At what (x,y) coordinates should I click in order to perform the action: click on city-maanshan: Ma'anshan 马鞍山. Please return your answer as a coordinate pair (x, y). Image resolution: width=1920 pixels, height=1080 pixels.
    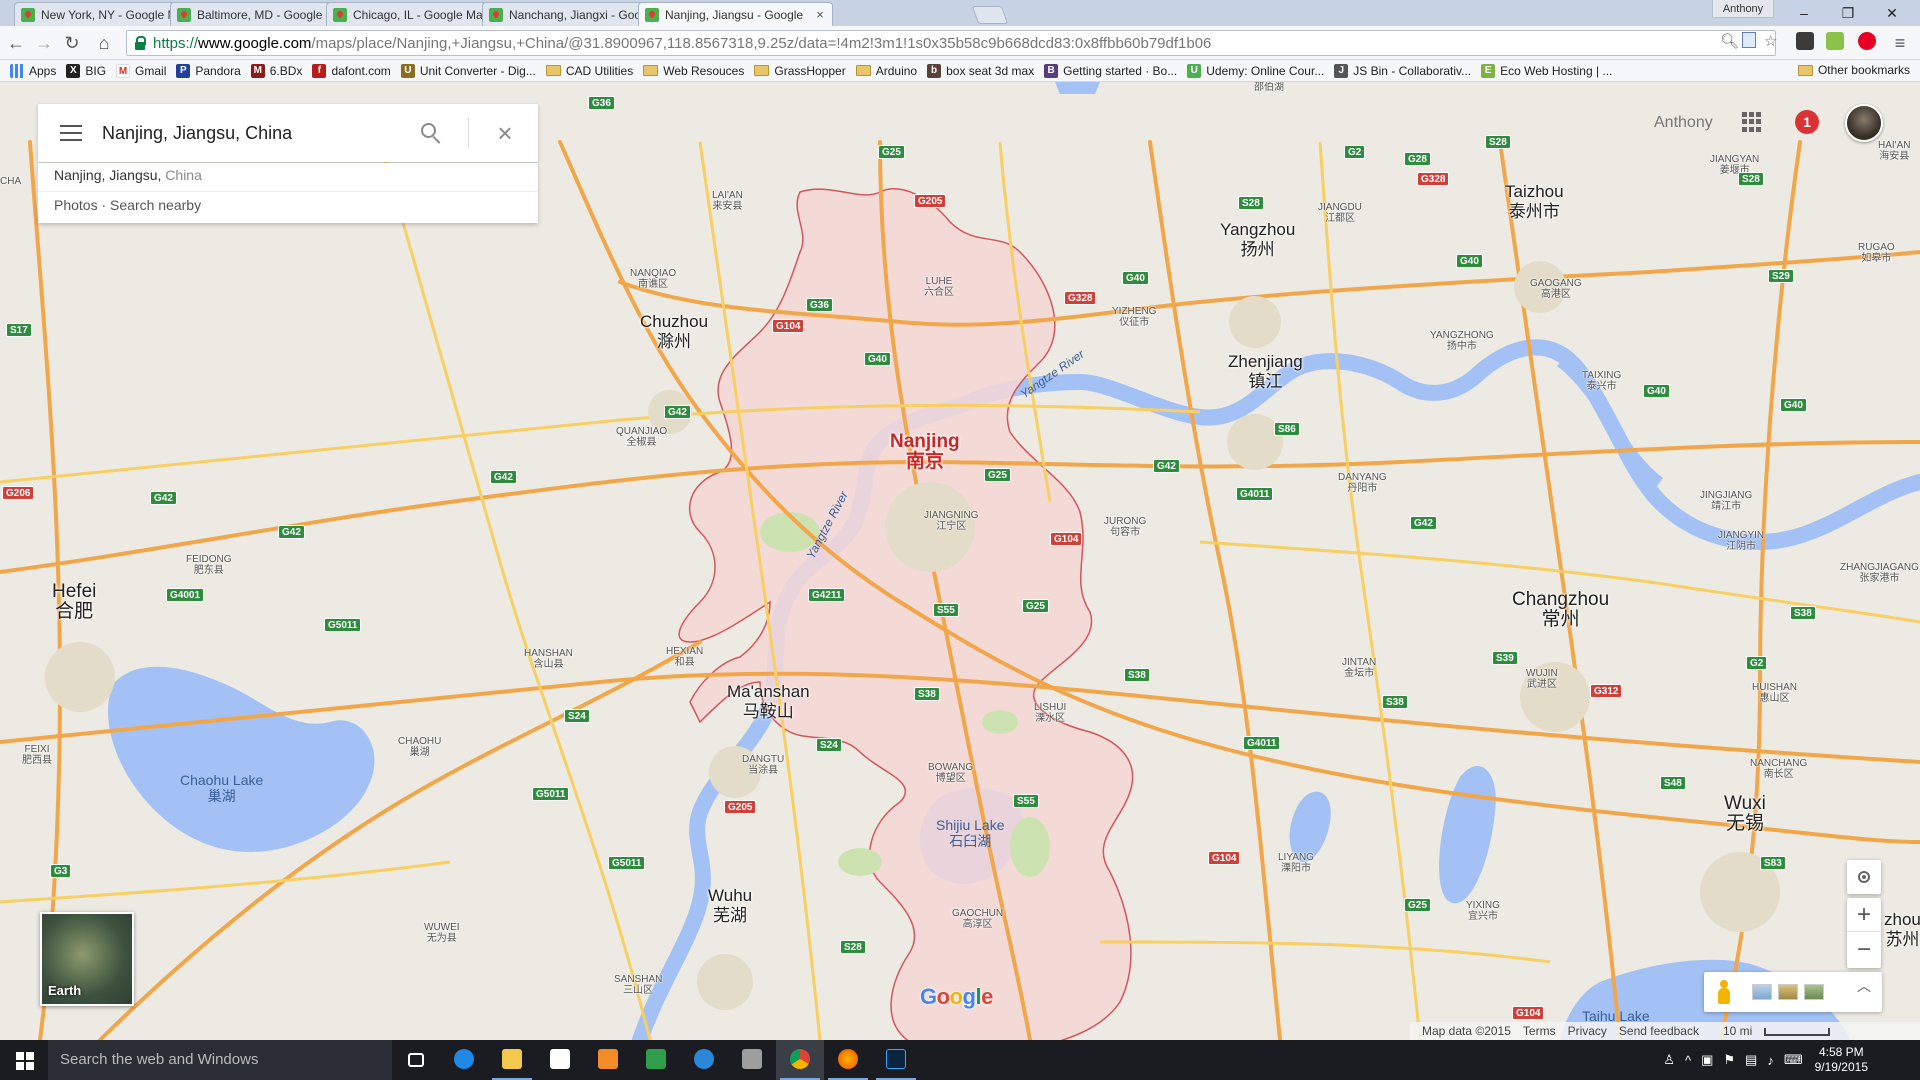
    Looking at the image, I should click on (768, 702).